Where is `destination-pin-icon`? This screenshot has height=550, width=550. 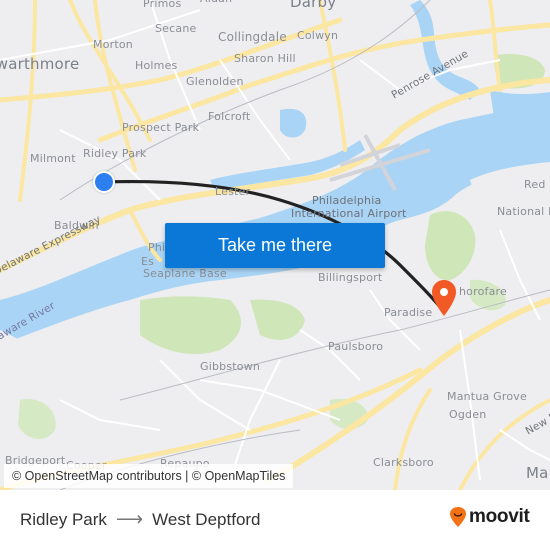
destination-pin-icon is located at coordinates (444, 298).